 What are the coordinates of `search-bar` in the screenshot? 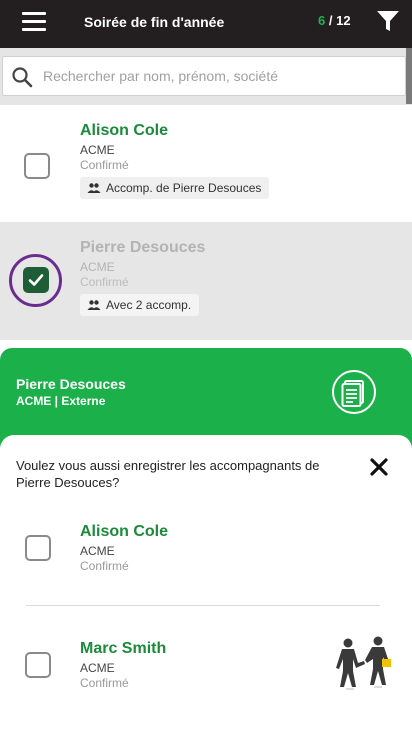 It's located at (206, 76).